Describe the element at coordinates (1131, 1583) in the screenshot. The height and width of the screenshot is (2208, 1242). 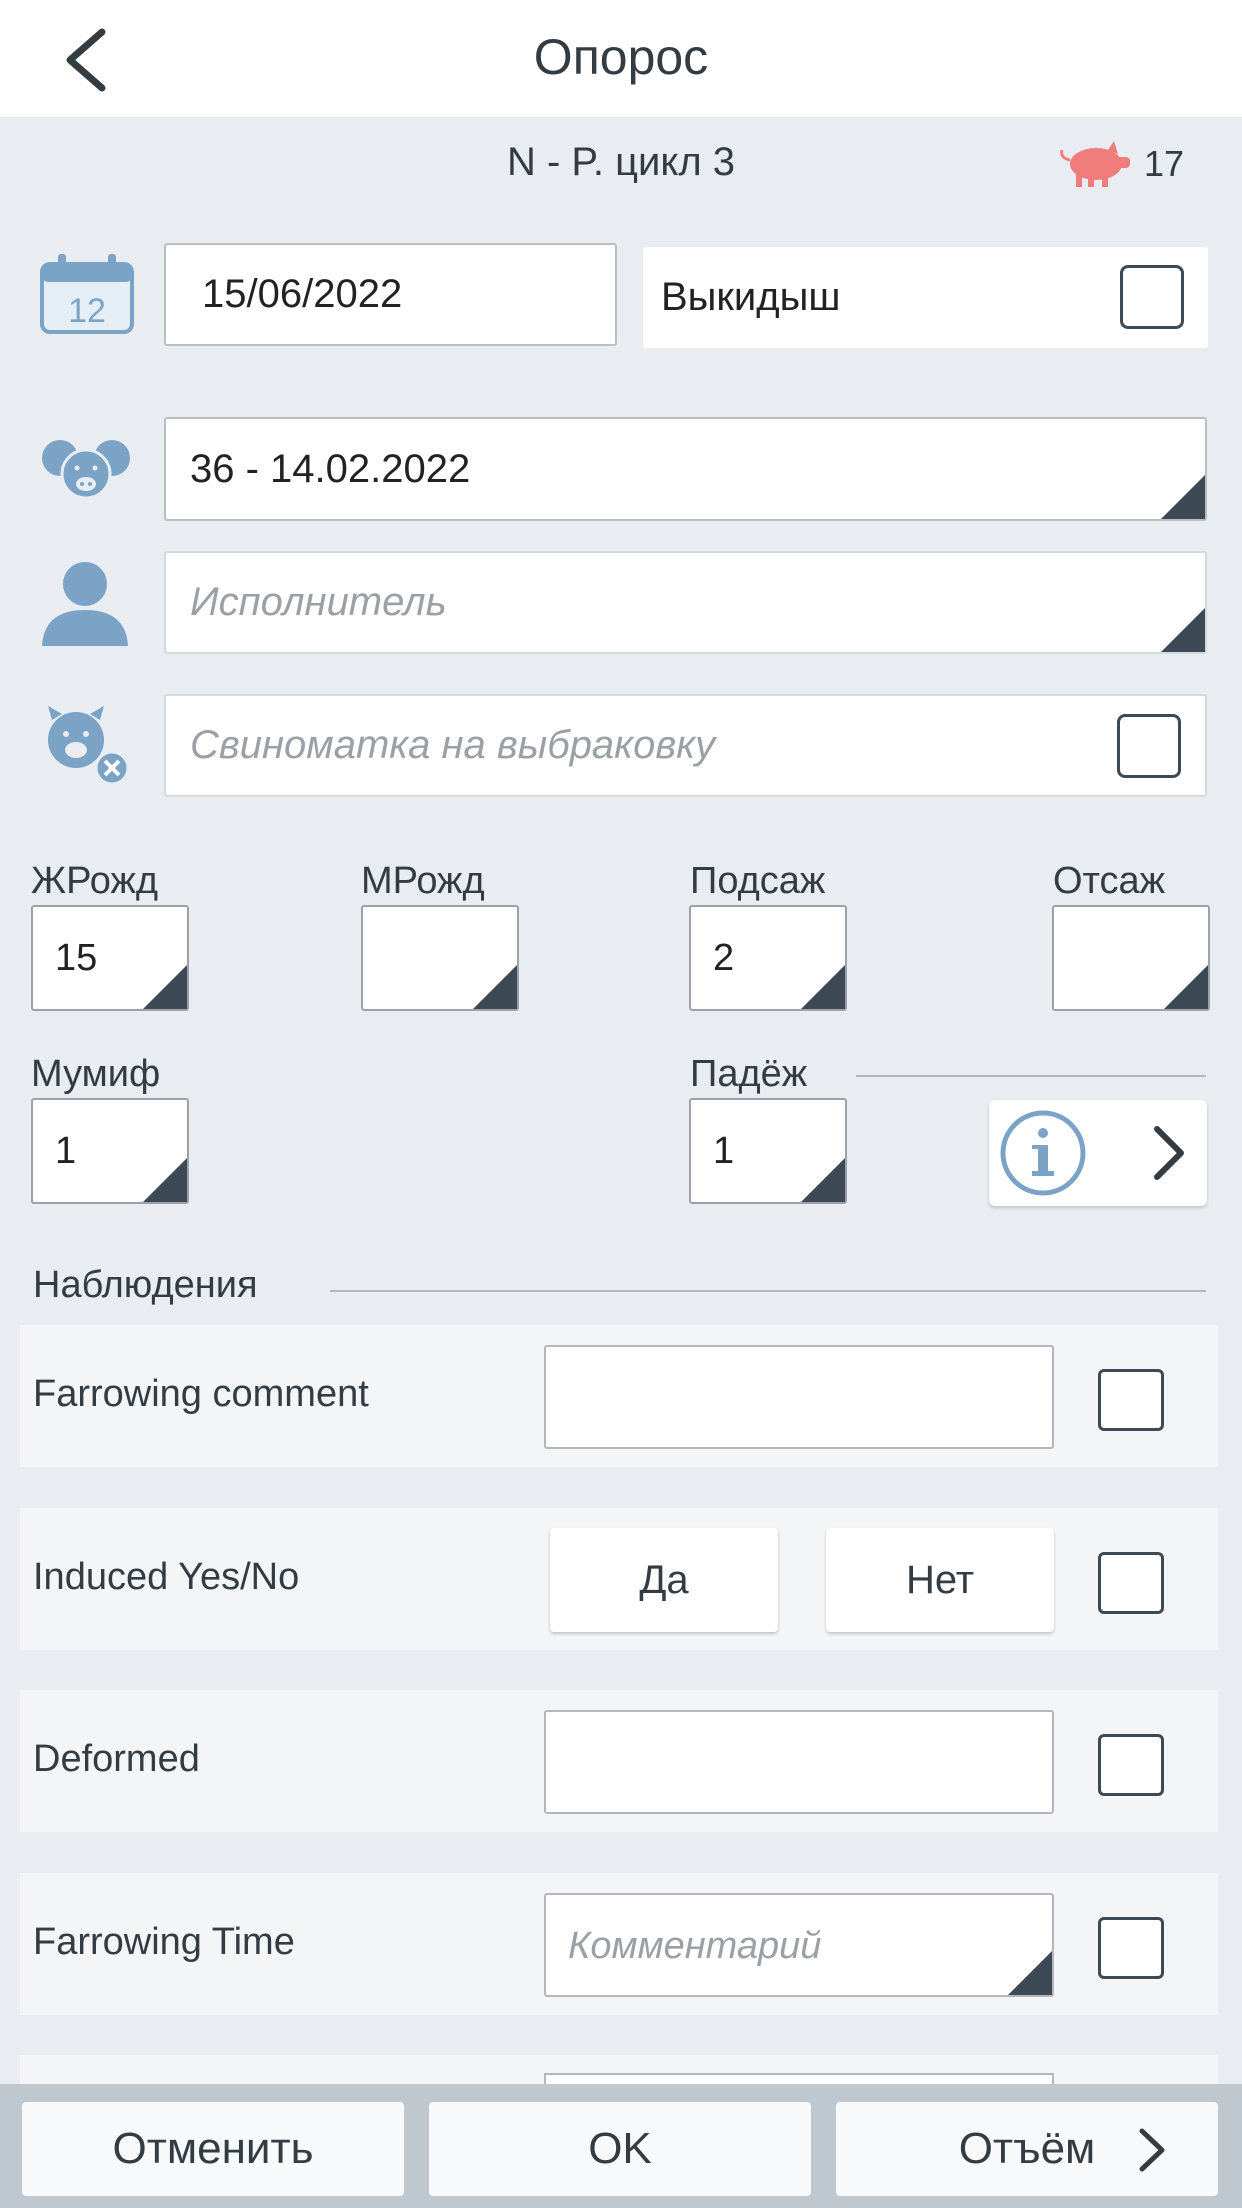
I see `induced-checkbox` at that location.